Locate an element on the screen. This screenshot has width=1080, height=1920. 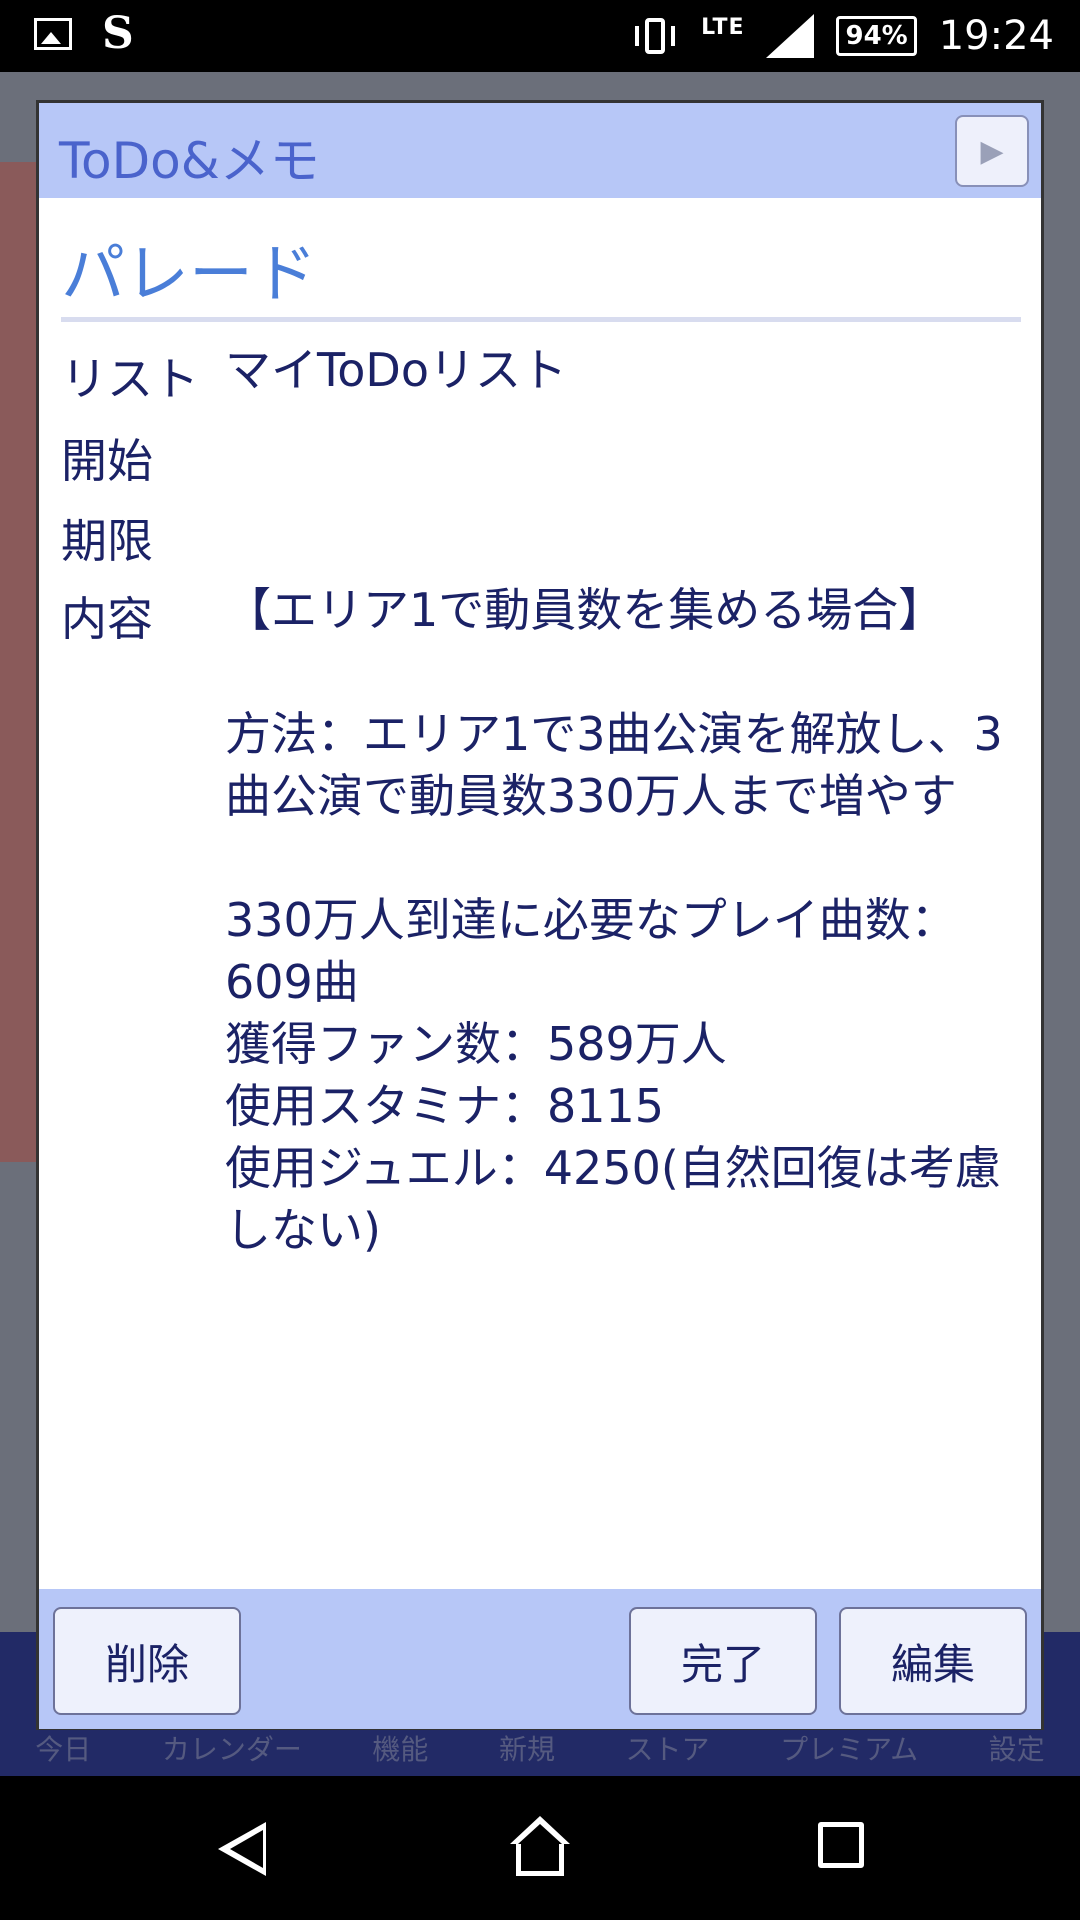
vibrate-icon is located at coordinates (655, 36).